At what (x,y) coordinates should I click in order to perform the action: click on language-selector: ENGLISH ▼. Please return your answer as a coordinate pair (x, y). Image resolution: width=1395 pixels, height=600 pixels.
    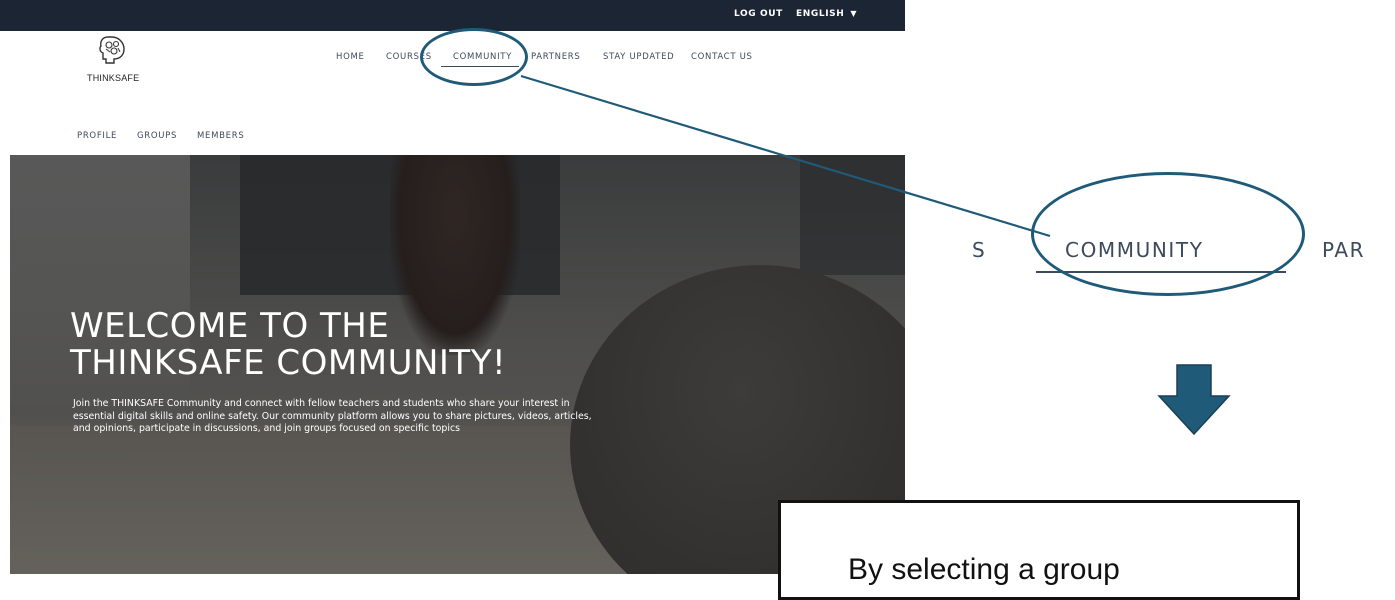
    Looking at the image, I should click on (826, 14).